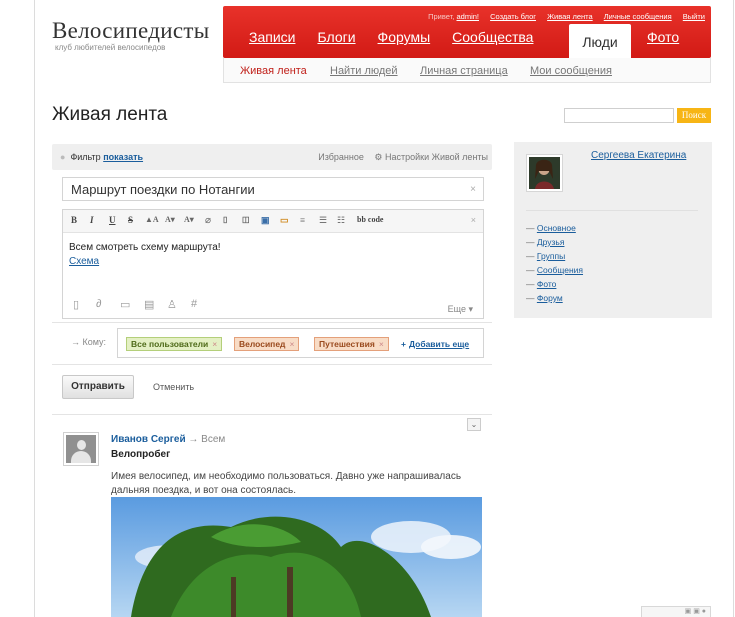 The height and width of the screenshot is (617, 735). What do you see at coordinates (273, 71) in the screenshot?
I see `subnav-item-live-feed: Живая лента` at bounding box center [273, 71].